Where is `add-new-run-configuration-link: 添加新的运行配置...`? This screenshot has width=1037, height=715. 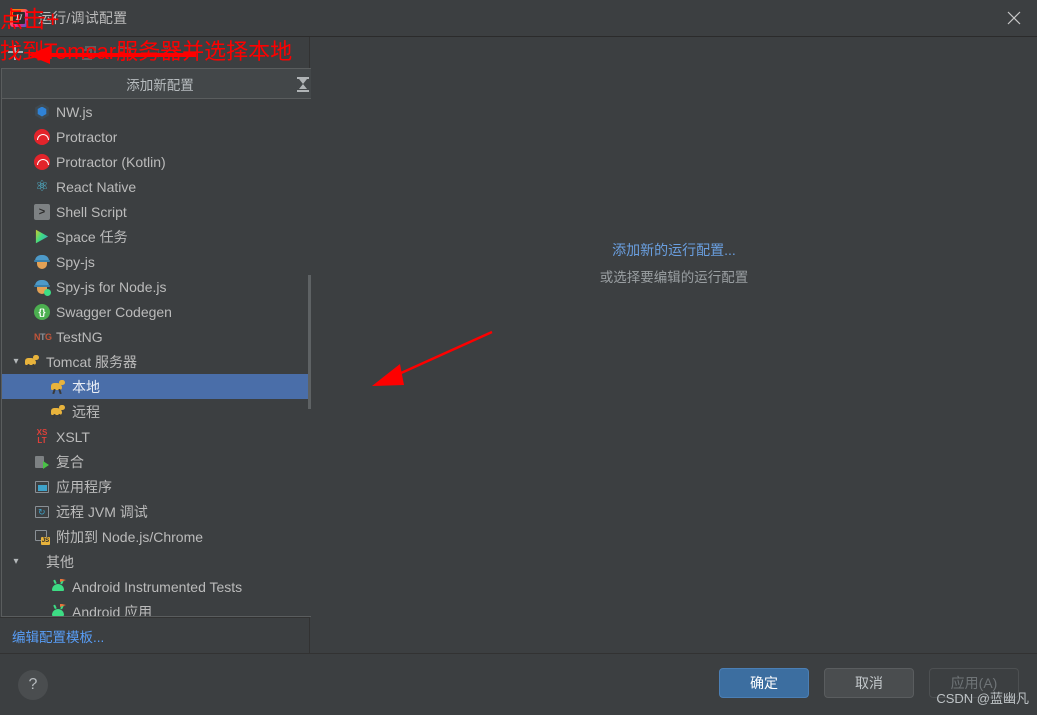
add-new-run-configuration-link: 添加新的运行配置... is located at coordinates (674, 250).